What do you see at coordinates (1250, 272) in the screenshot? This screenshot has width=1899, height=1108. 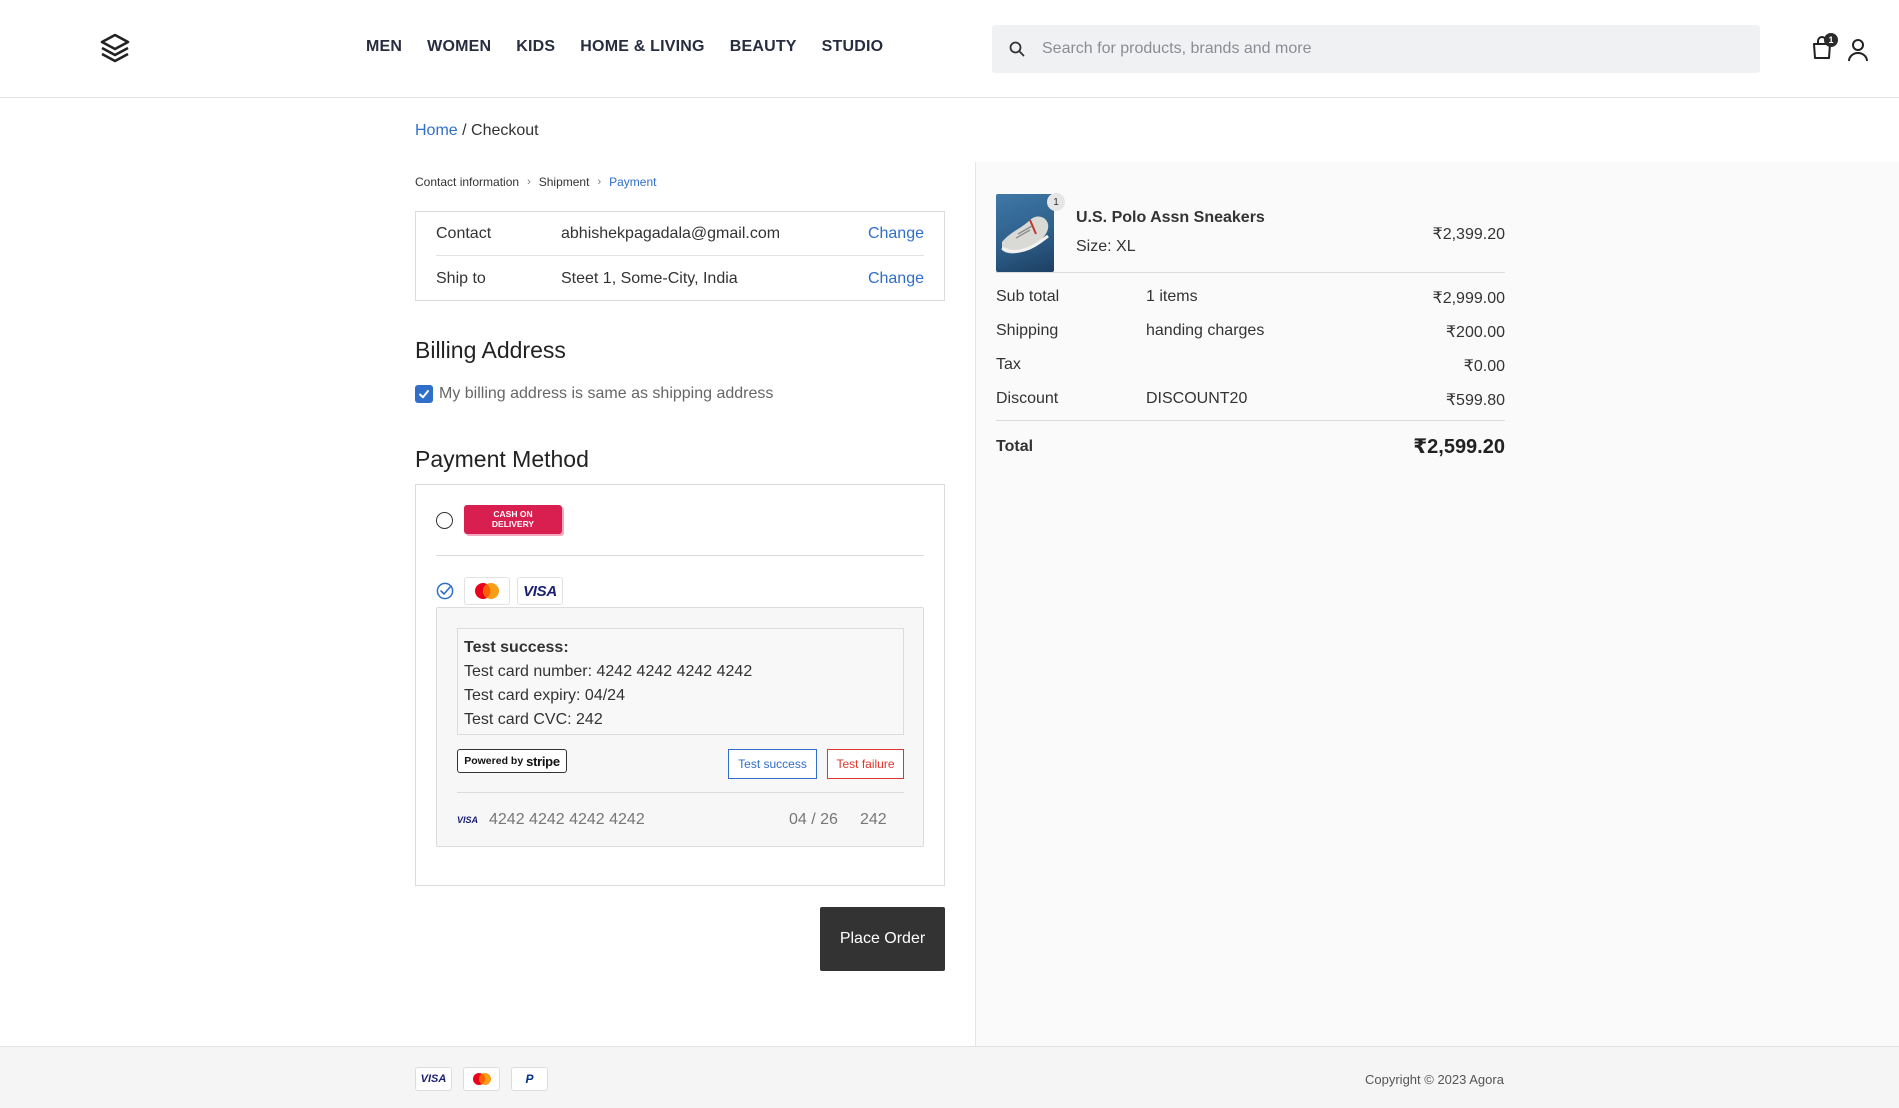 I see `summary-divider` at bounding box center [1250, 272].